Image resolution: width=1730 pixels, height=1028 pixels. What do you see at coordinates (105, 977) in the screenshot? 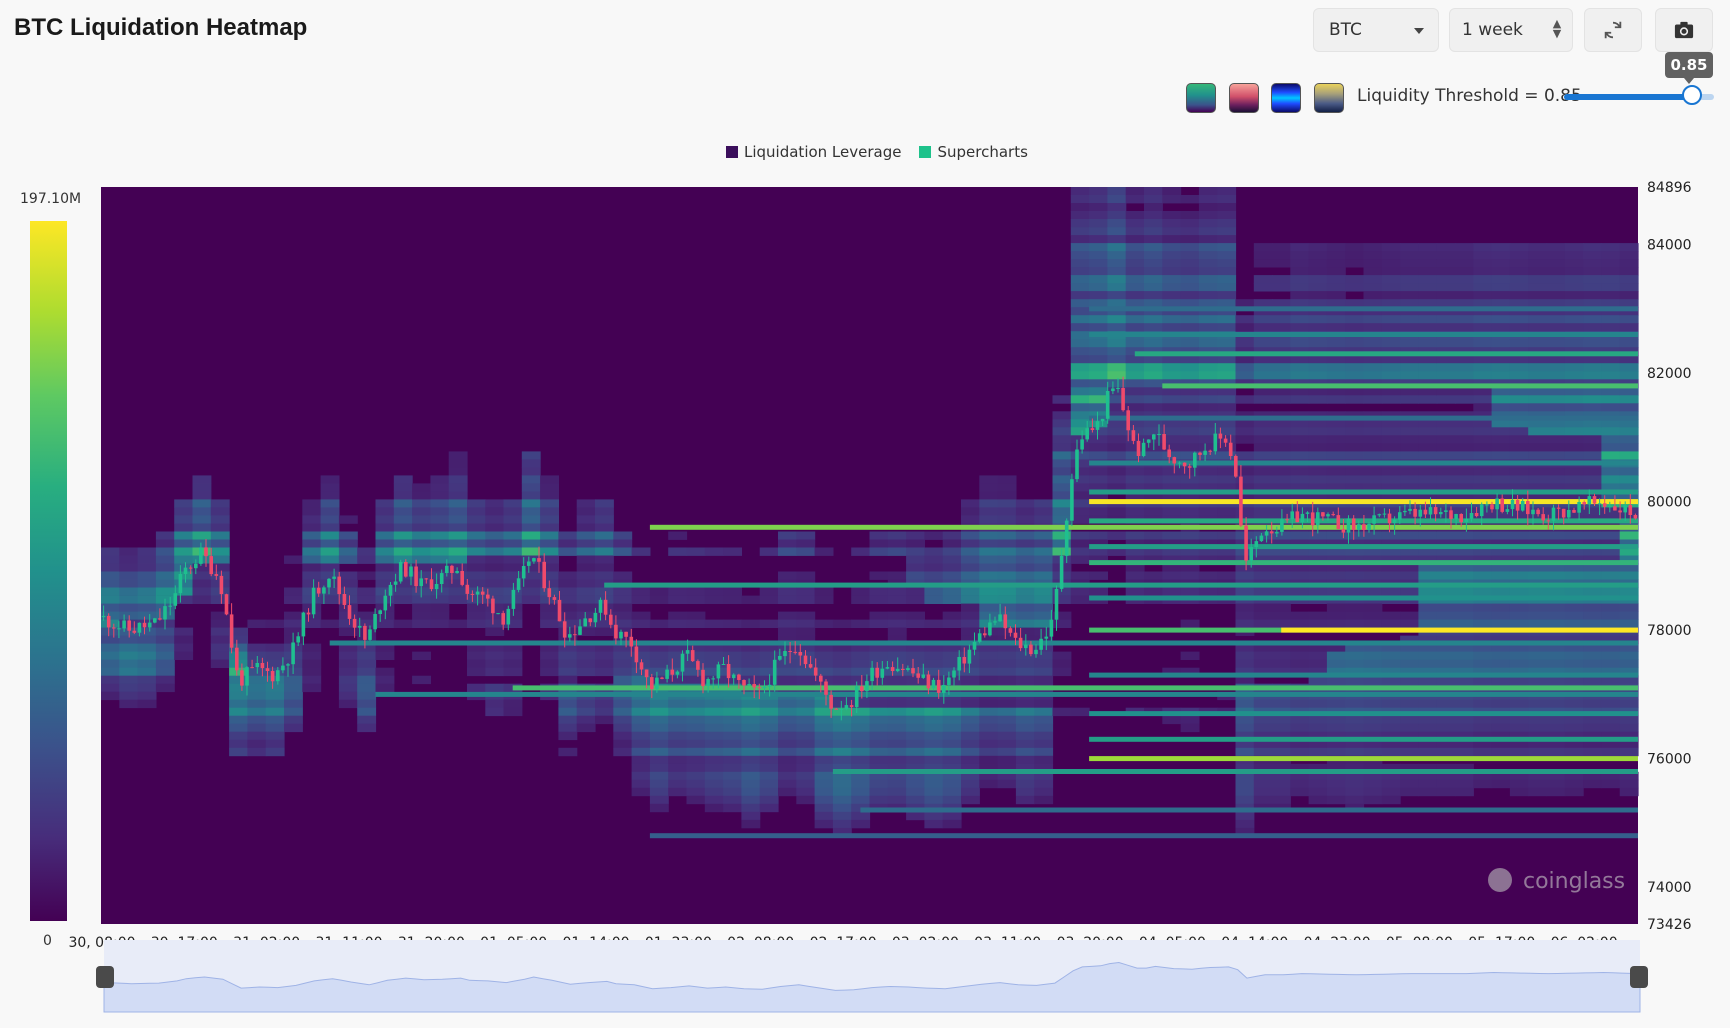
I see `navigator-handle-left` at bounding box center [105, 977].